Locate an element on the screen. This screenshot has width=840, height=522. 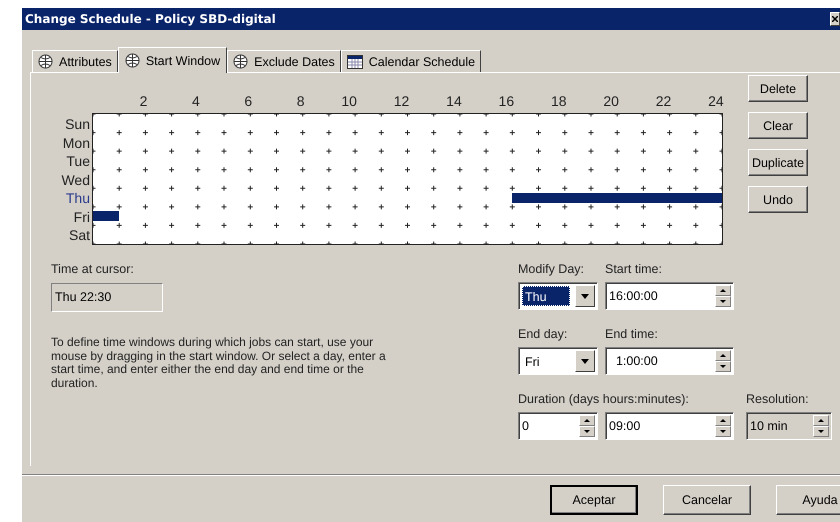
day-label: Mon is located at coordinates (76, 143).